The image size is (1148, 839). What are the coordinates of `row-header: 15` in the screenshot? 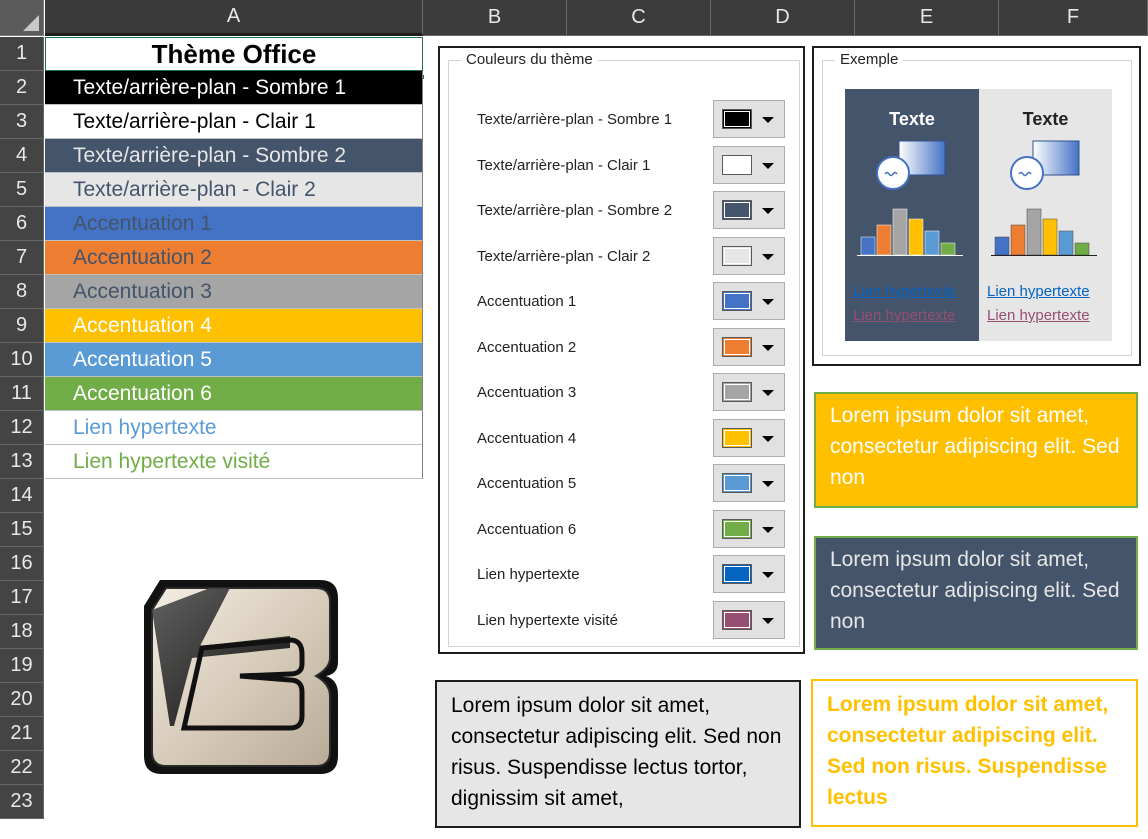 It's located at (22, 530).